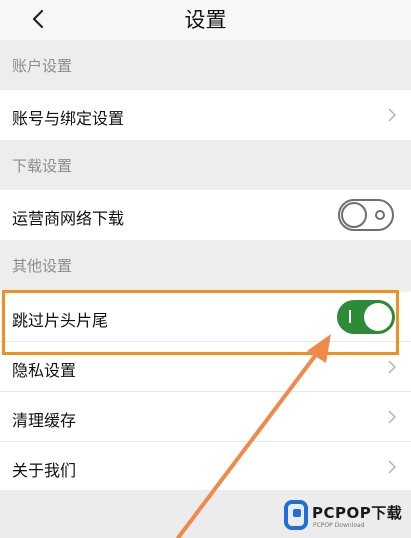 This screenshot has width=411, height=538. I want to click on page-title: 设置, so click(205, 20).